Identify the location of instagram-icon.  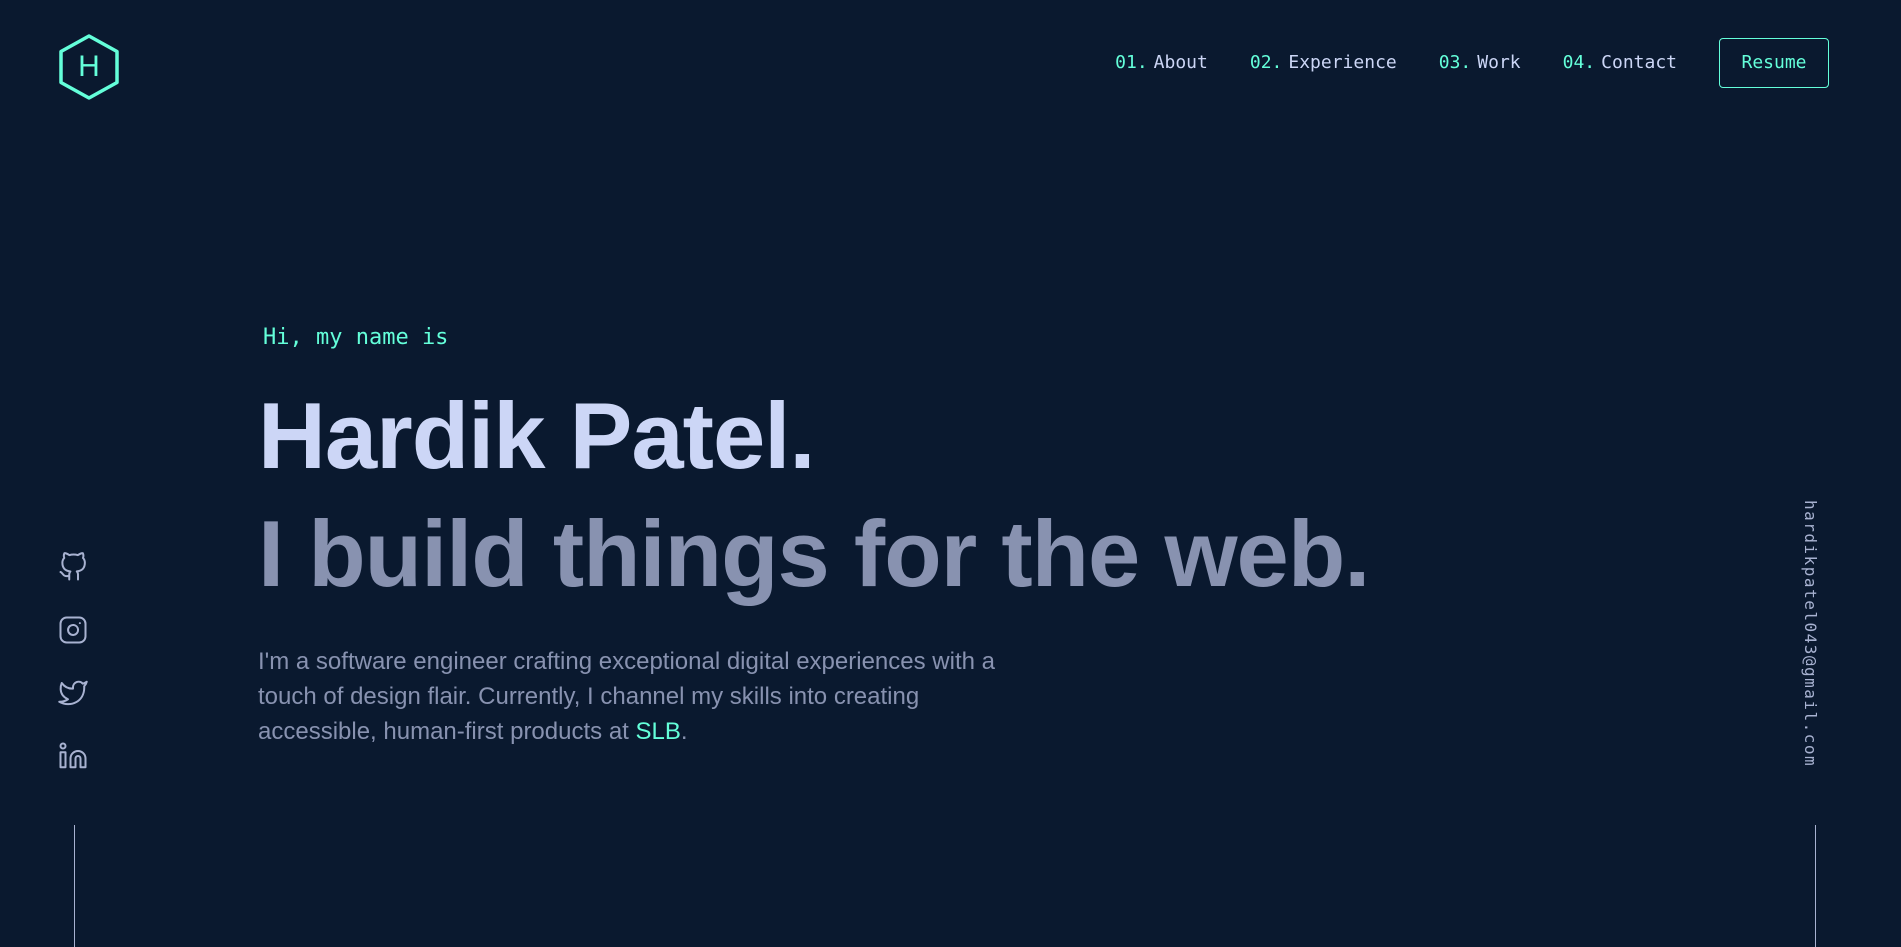
(73, 630).